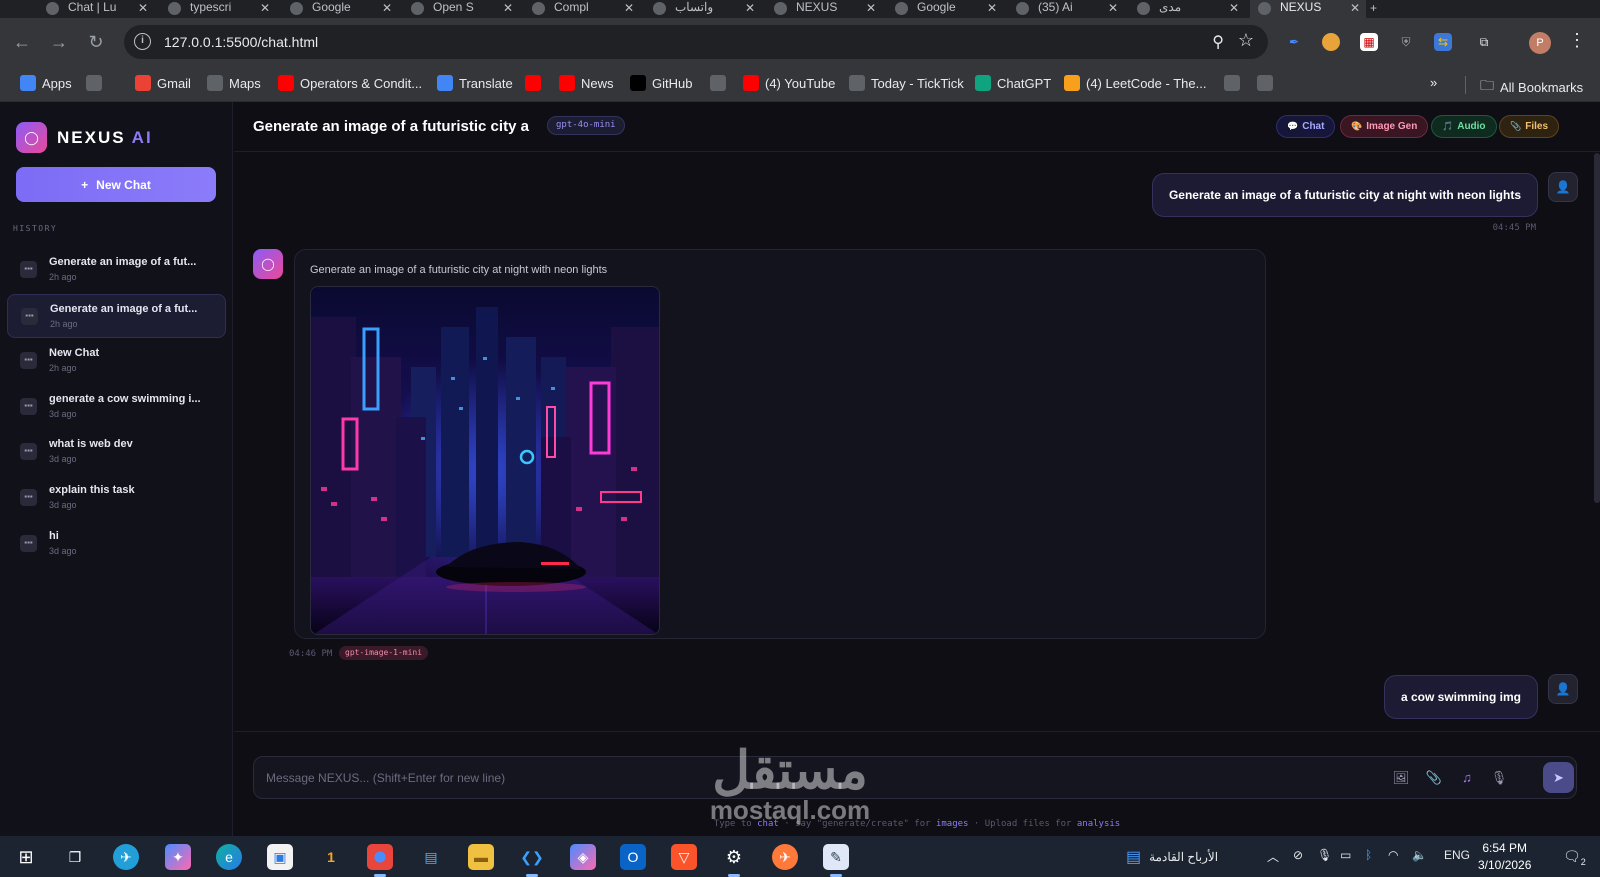  What do you see at coordinates (1574, 857) in the screenshot?
I see `notifications-icon: 🗨2` at bounding box center [1574, 857].